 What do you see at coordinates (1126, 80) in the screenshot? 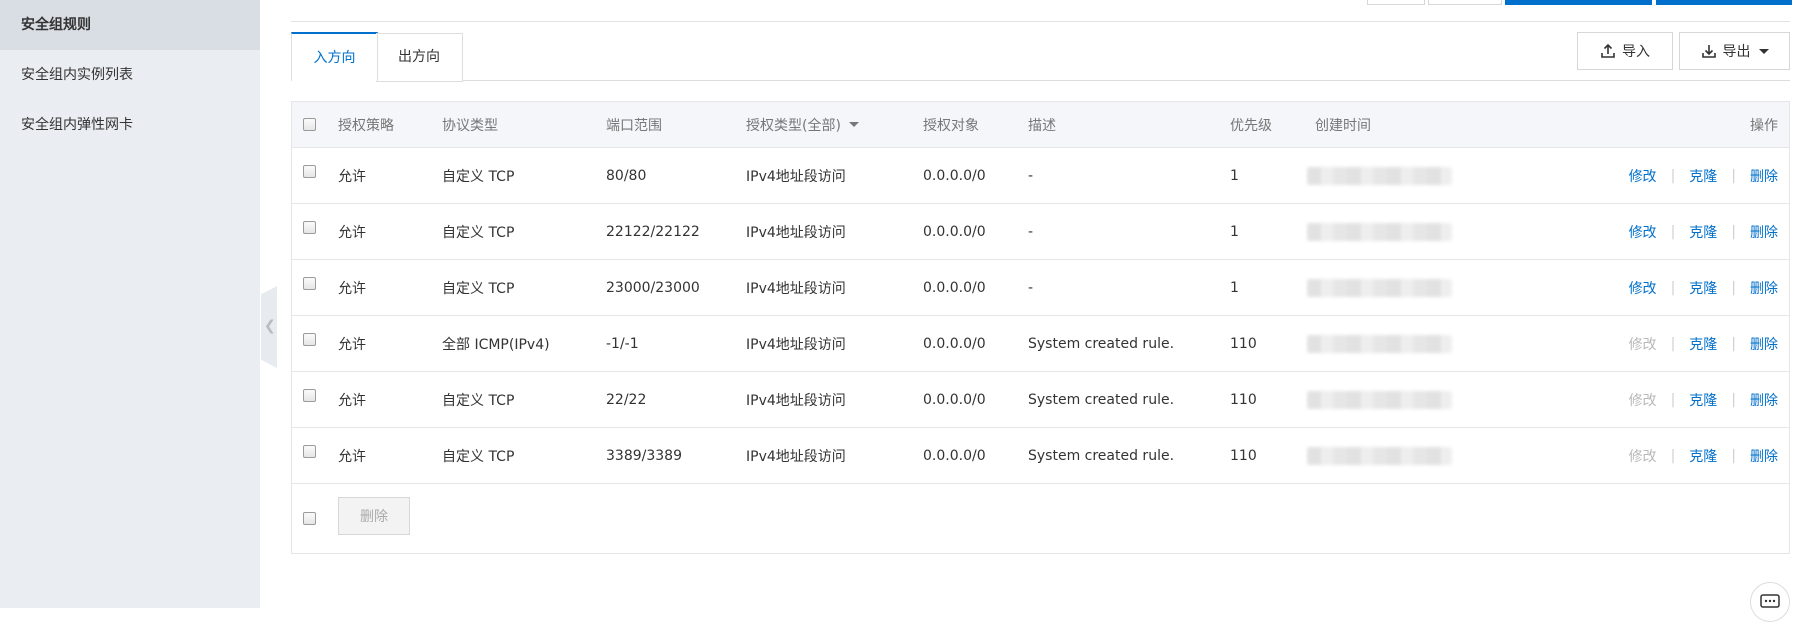
I see `tab-baseline` at bounding box center [1126, 80].